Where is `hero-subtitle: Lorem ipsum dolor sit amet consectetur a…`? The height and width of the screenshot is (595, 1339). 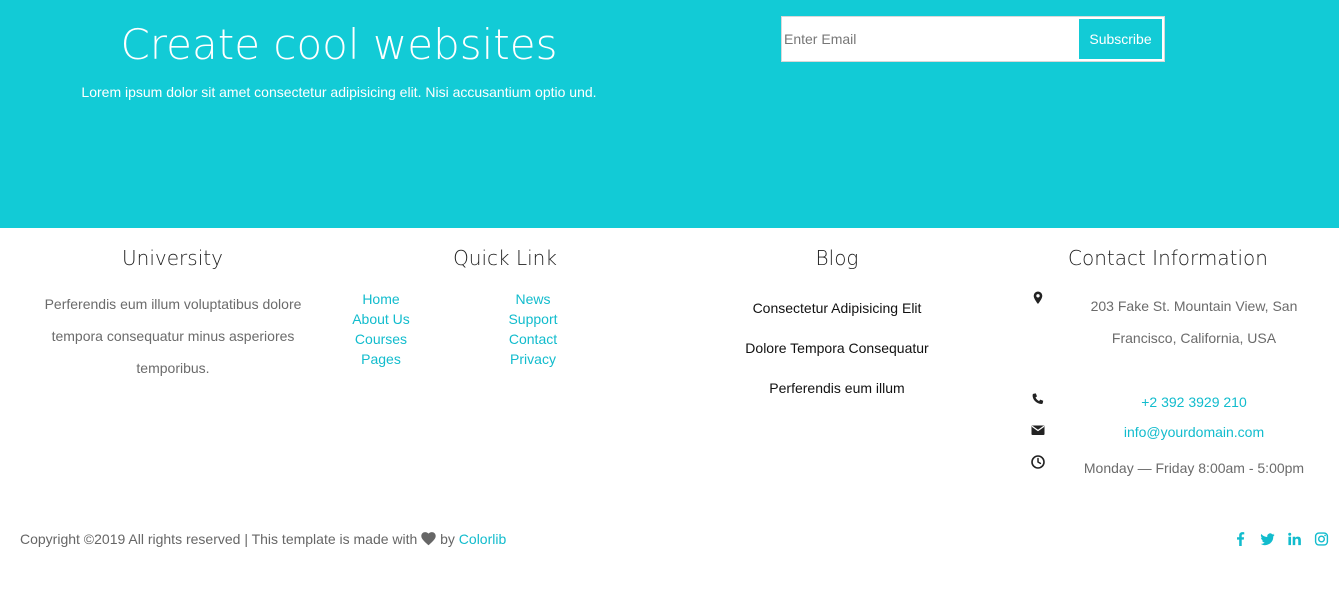 hero-subtitle: Lorem ipsum dolor sit amet consectetur a… is located at coordinates (339, 92).